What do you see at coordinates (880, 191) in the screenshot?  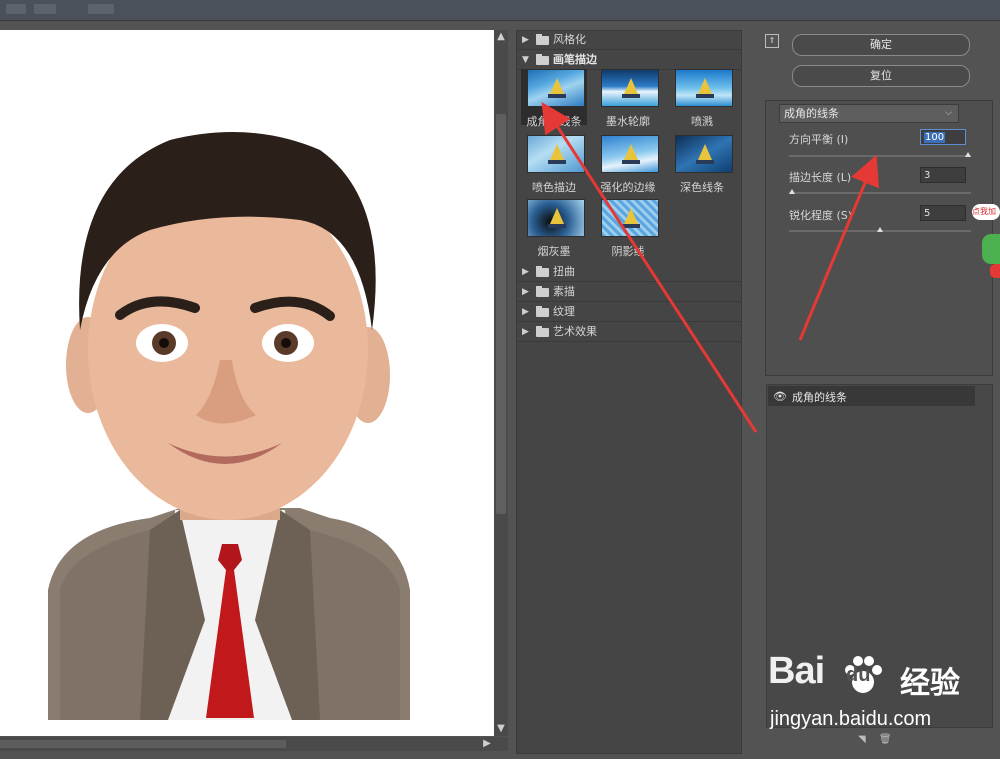 I see `stroke-length-slider` at bounding box center [880, 191].